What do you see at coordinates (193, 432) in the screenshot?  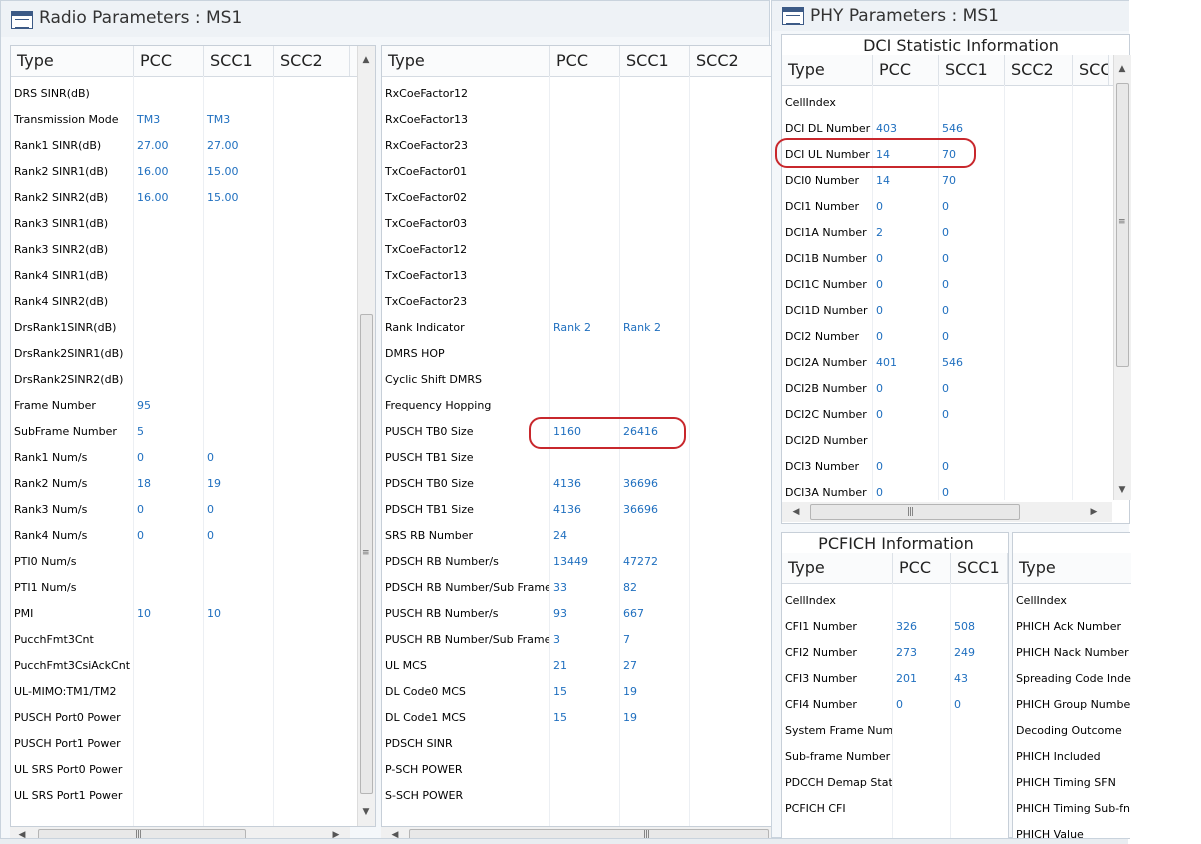 I see `table-row: SubFrame Number 5` at bounding box center [193, 432].